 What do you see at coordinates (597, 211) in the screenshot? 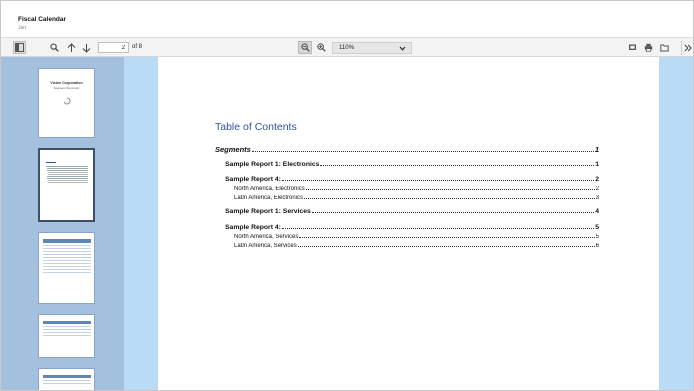
I see `toc-entry-page: 4` at bounding box center [597, 211].